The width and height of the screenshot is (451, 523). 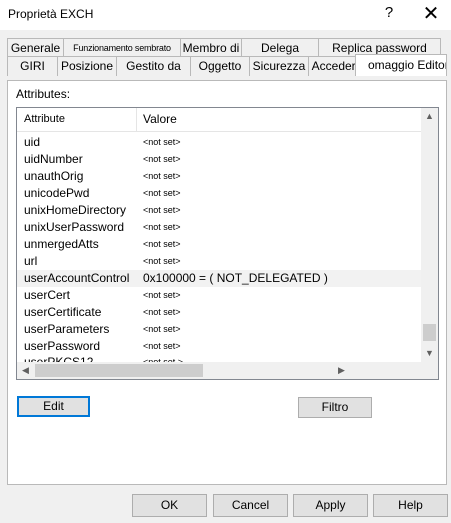 What do you see at coordinates (61, 244) in the screenshot?
I see `attribute-name: unmergedAtts` at bounding box center [61, 244].